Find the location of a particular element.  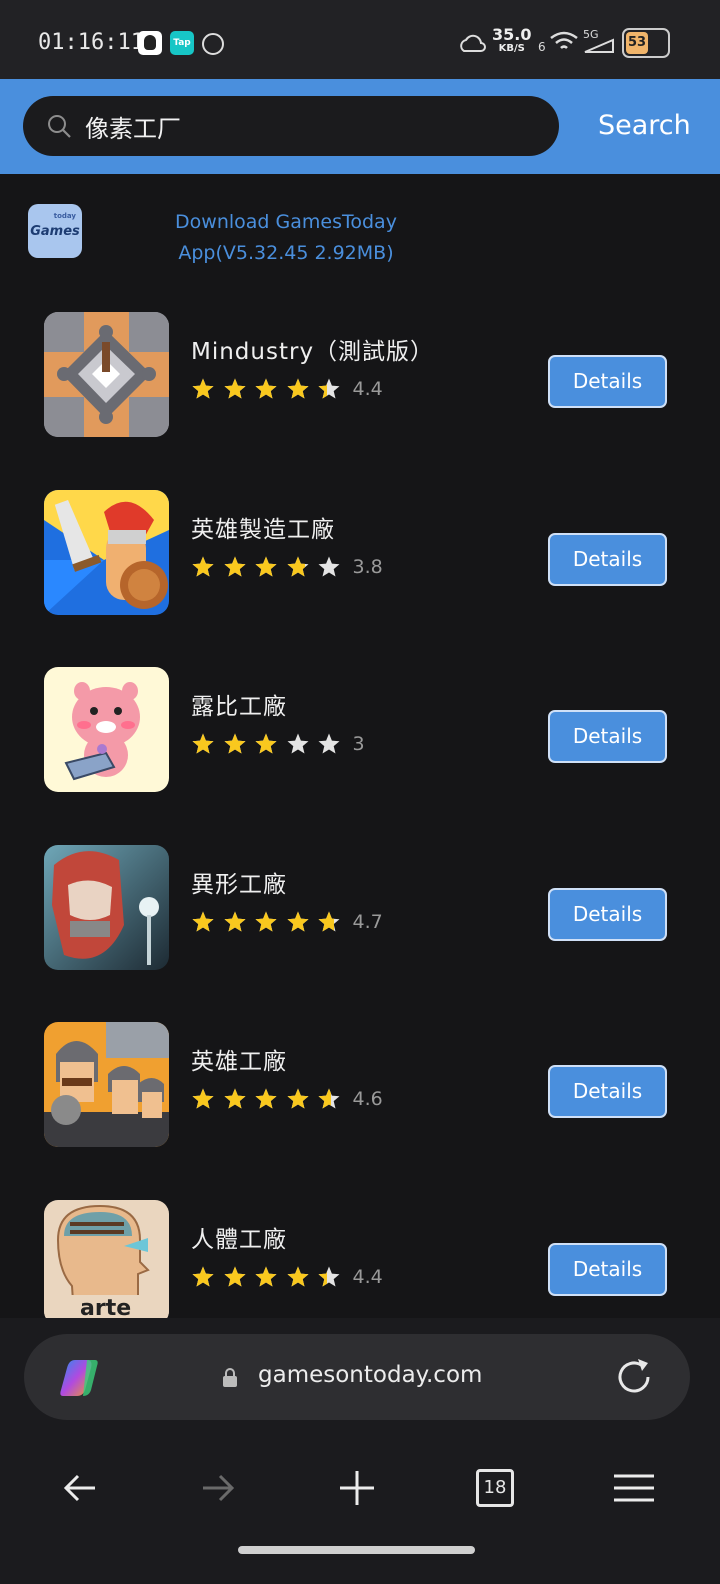

search-input is located at coordinates (291, 126).